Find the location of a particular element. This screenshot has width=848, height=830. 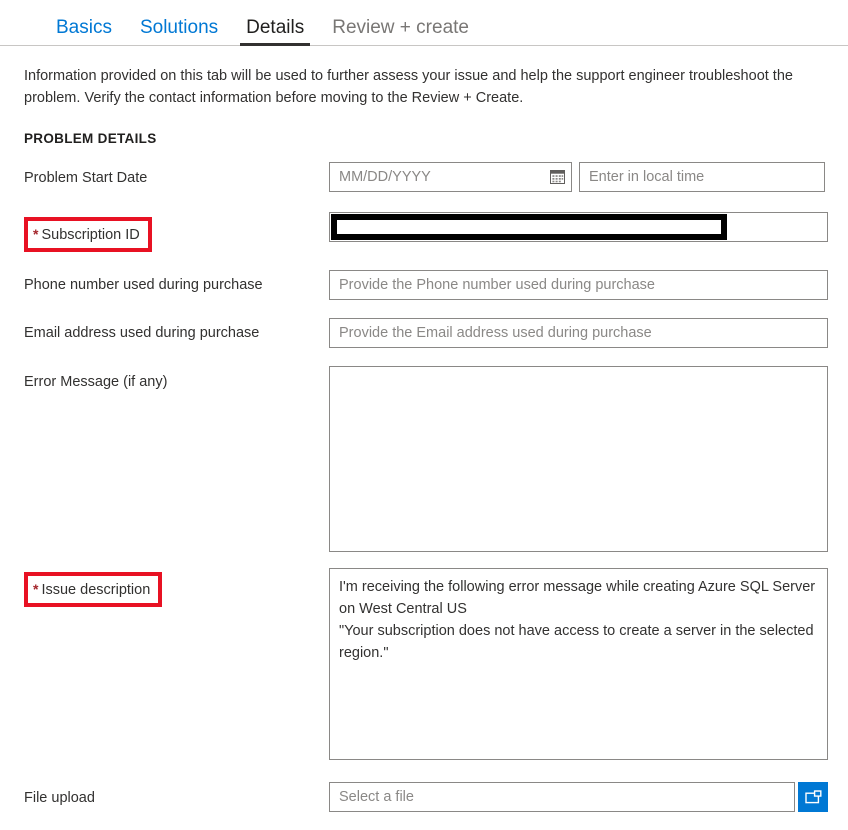

label-issue-description-text: Issue description is located at coordinates (96, 590).